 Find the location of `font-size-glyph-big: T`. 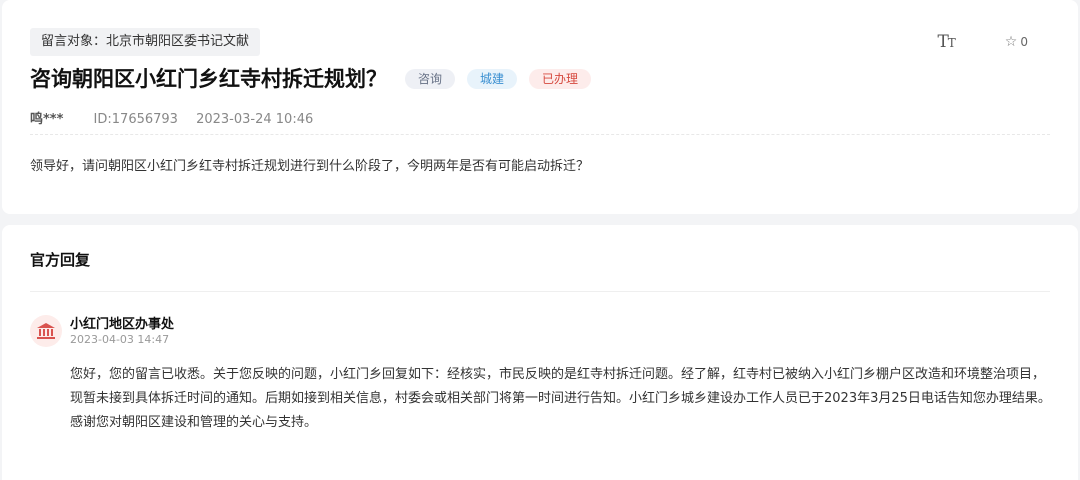

font-size-glyph-big: T is located at coordinates (942, 42).